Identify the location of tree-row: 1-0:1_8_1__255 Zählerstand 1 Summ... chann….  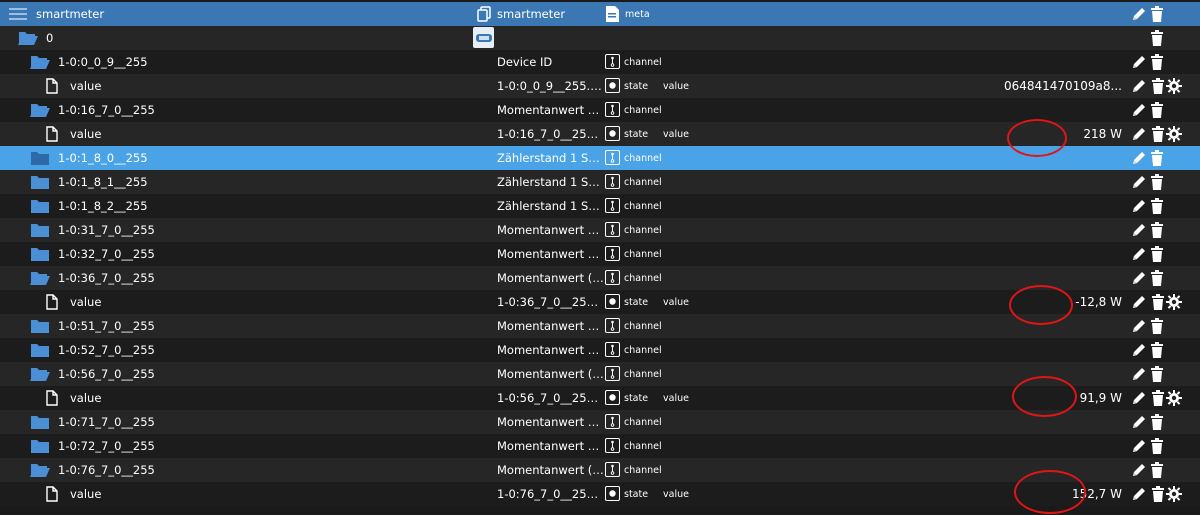
(600, 182).